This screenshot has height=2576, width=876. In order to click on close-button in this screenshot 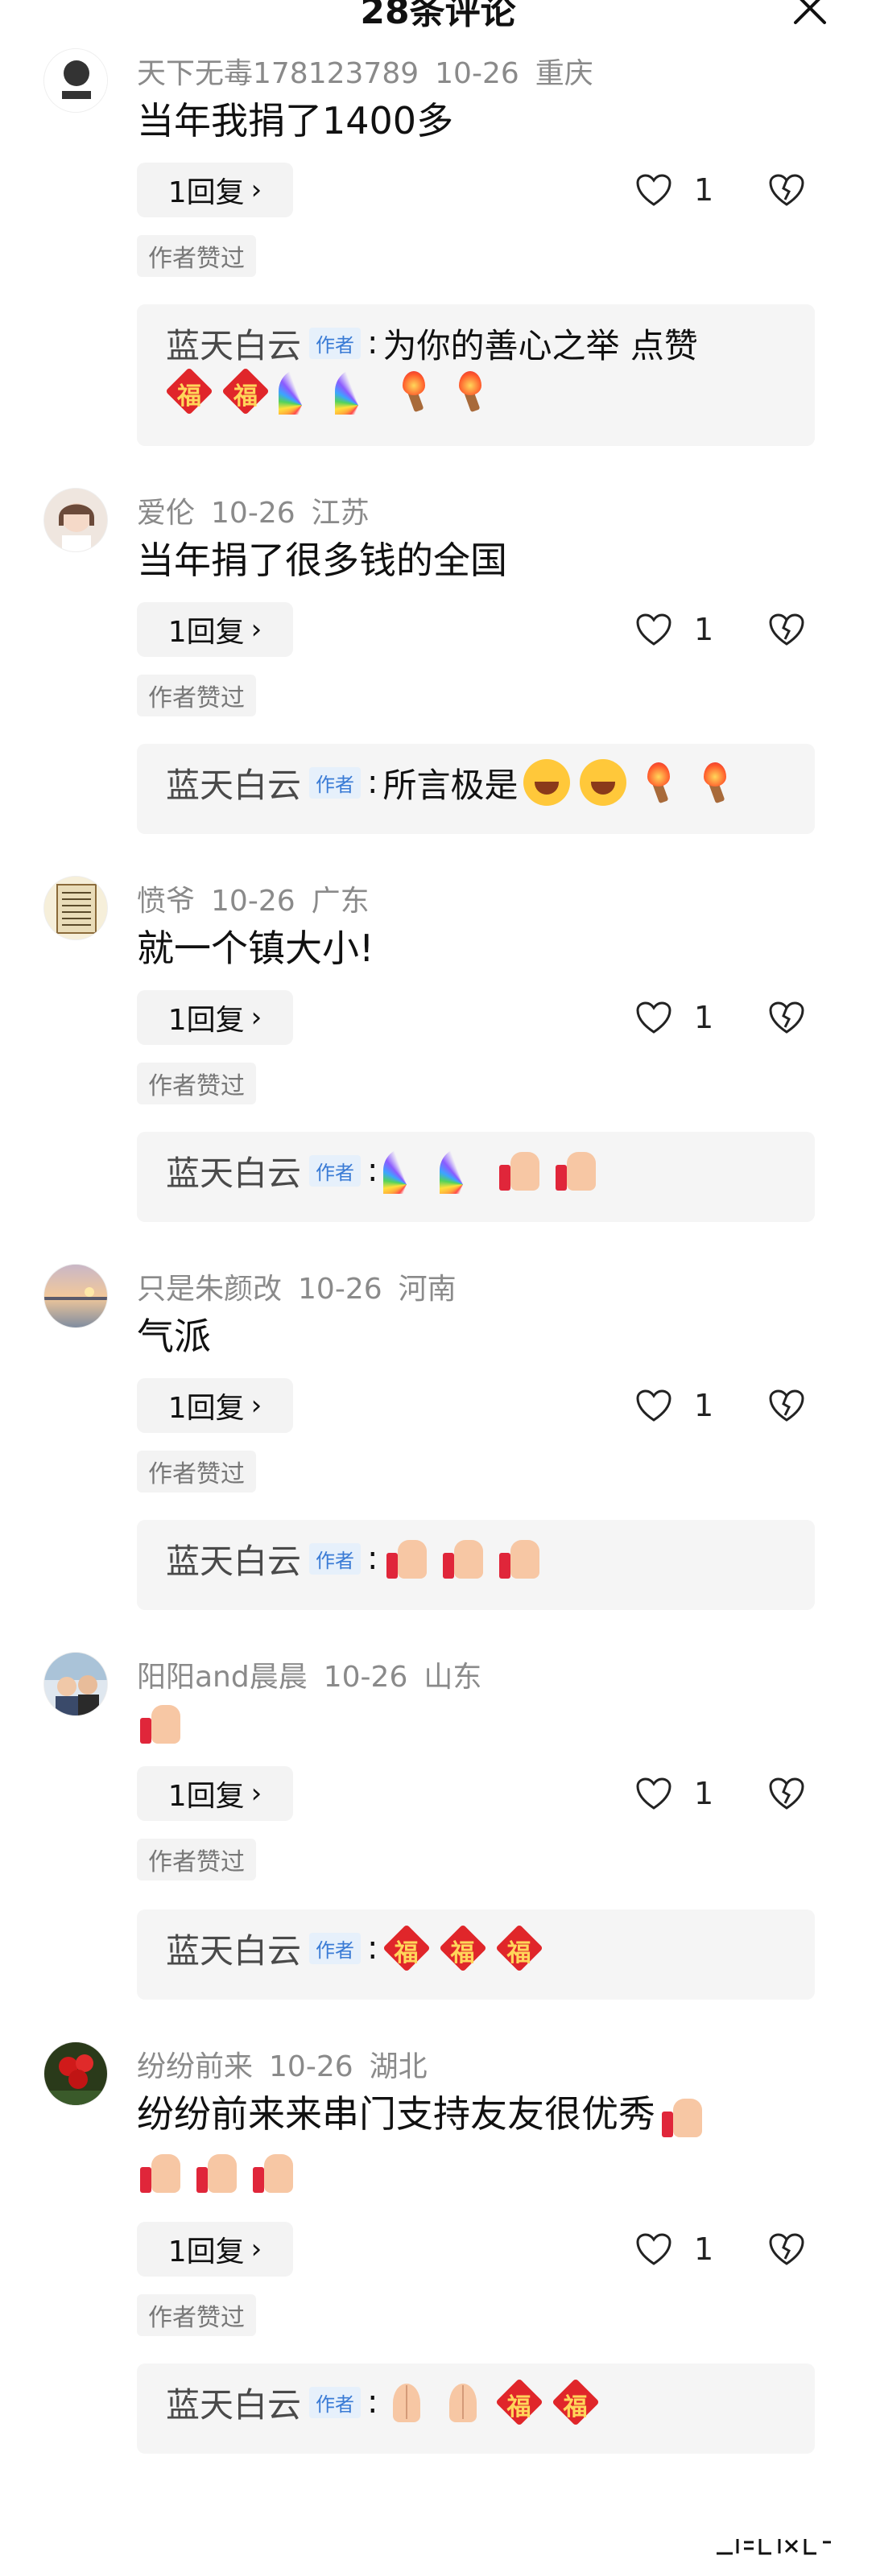, I will do `click(810, 13)`.